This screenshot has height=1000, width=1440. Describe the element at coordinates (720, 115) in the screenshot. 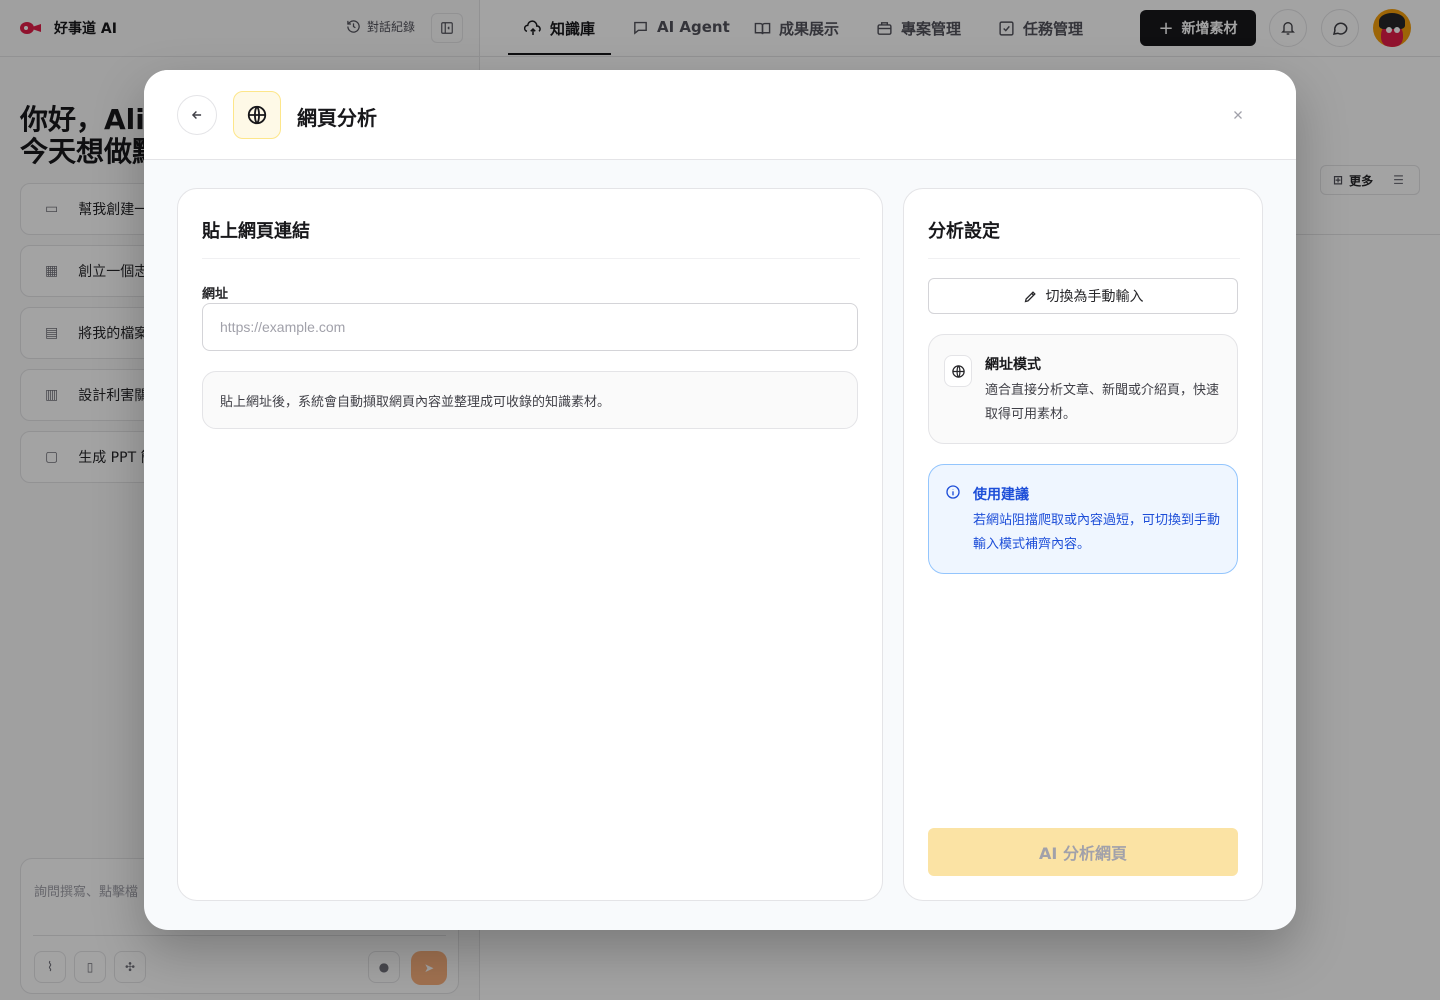

I see `modal-header: 網頁分析` at that location.